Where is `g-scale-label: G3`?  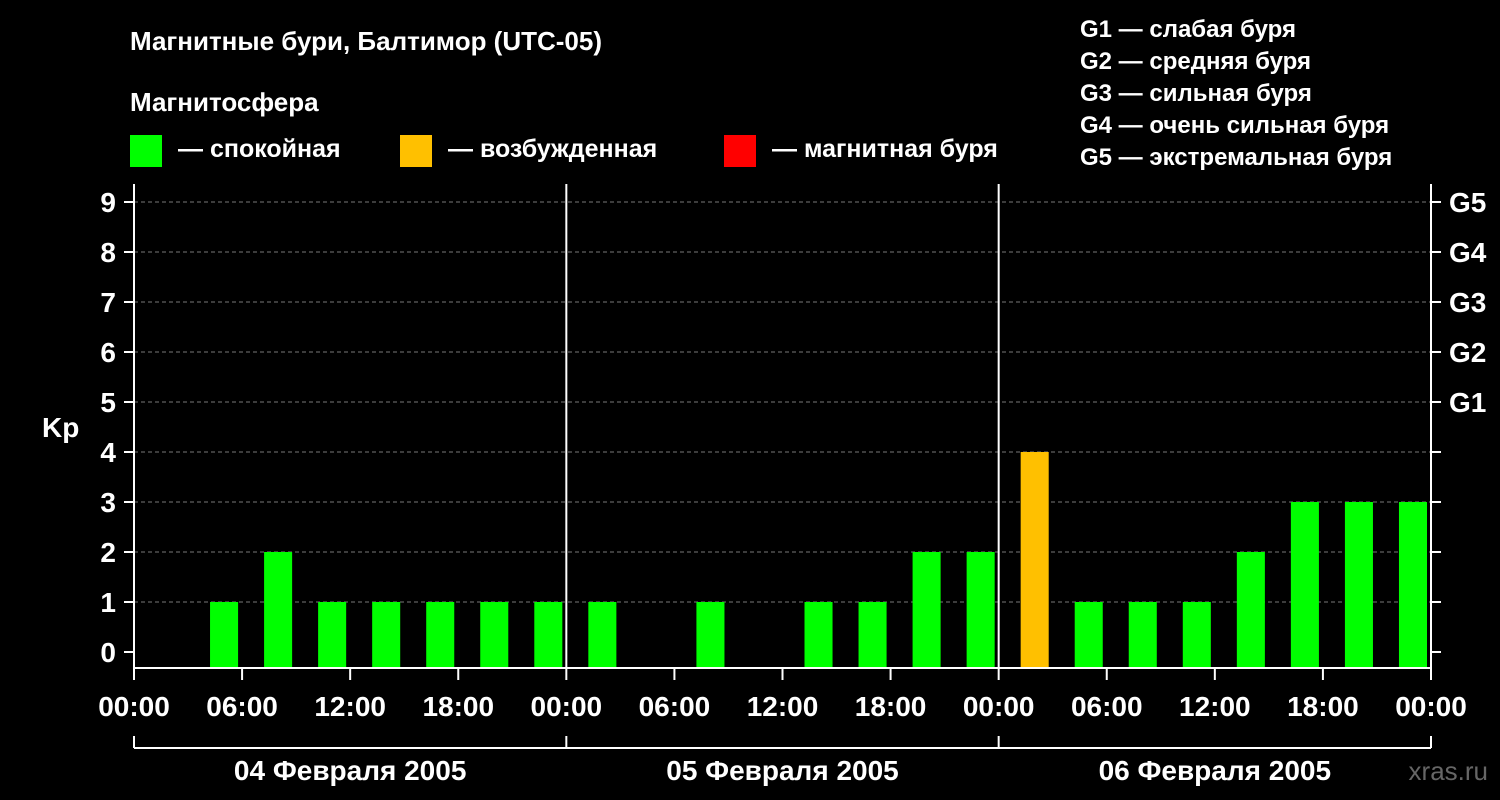
g-scale-label: G3 is located at coordinates (1467, 302).